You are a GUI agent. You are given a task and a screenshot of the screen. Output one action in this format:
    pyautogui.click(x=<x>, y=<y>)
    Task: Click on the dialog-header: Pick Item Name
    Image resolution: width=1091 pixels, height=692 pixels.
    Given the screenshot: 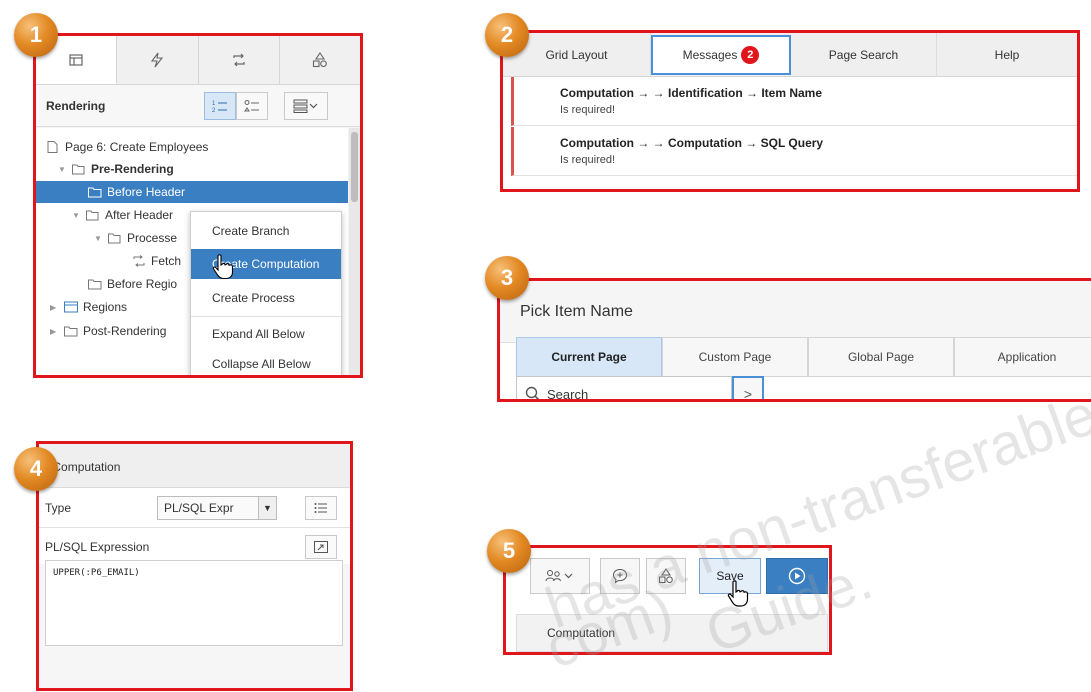 What is the action you would take?
    pyautogui.click(x=795, y=312)
    